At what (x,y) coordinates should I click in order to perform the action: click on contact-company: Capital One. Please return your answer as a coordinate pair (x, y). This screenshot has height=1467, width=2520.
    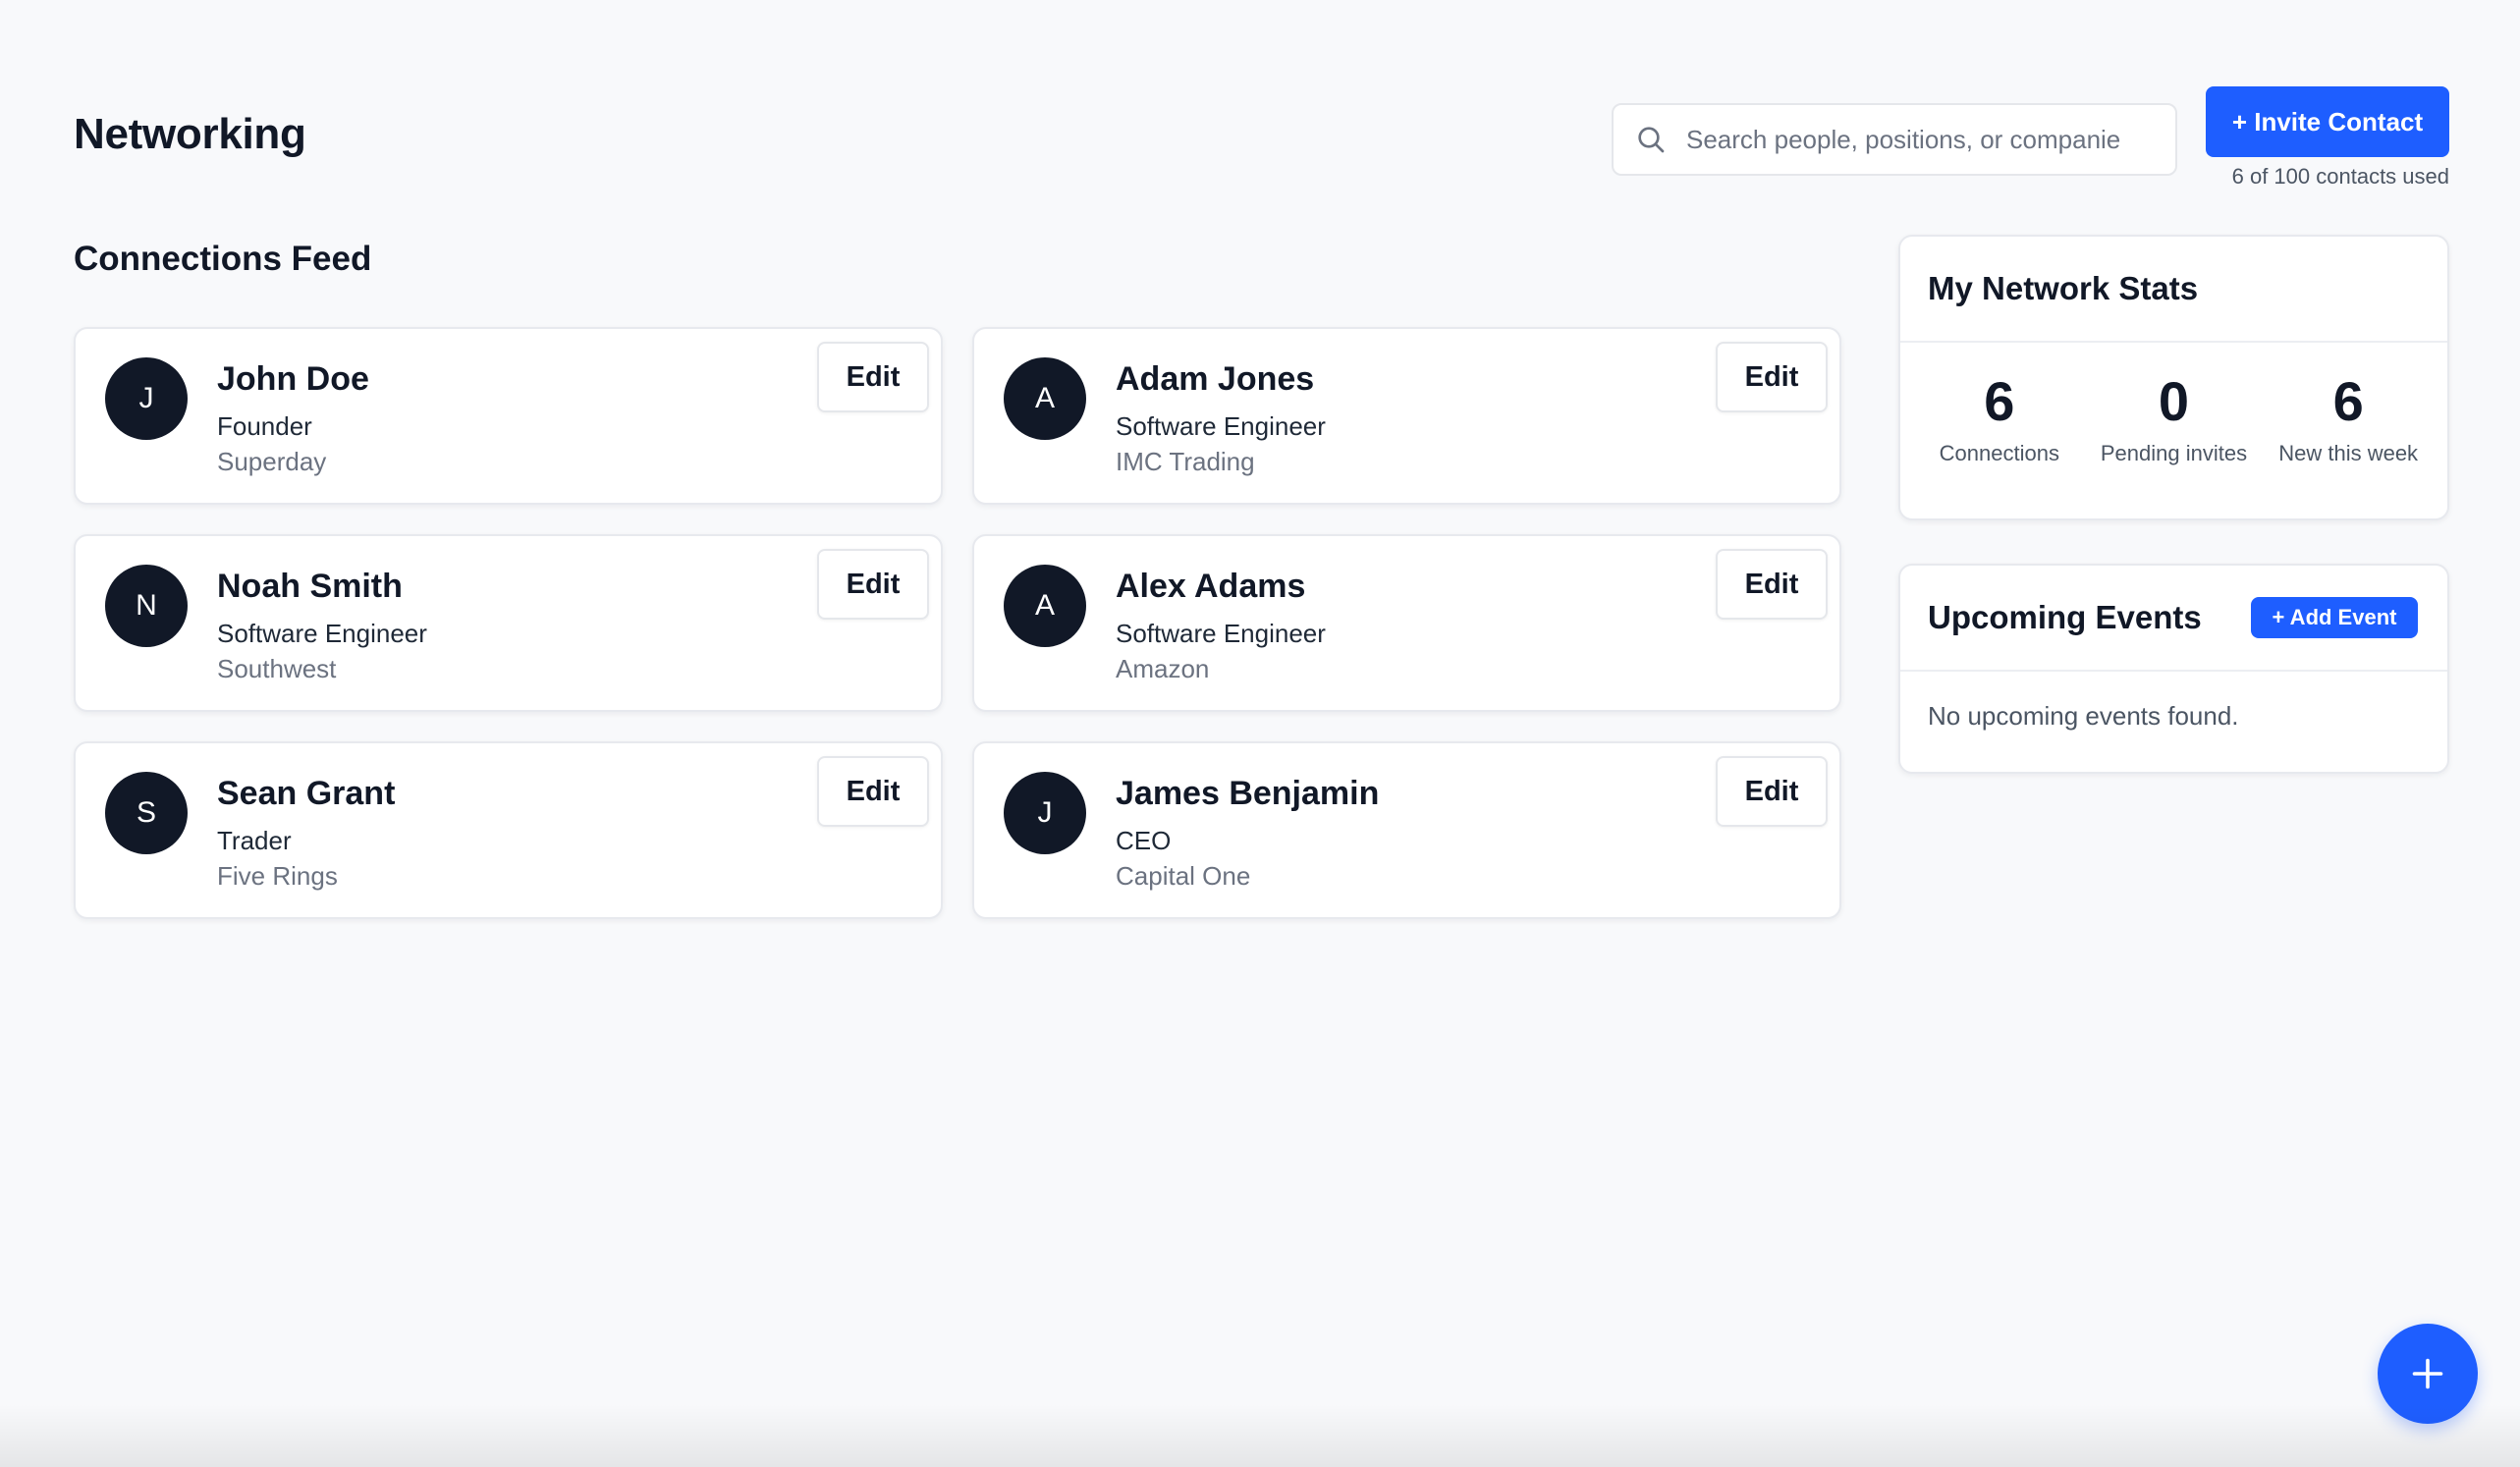
    Looking at the image, I should click on (1183, 876).